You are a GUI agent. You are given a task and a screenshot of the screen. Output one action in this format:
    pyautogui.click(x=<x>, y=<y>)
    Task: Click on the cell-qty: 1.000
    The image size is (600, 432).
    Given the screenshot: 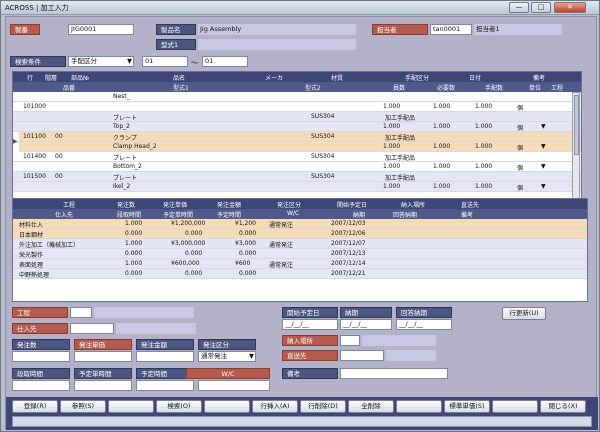 What is the action you would take?
    pyautogui.click(x=392, y=166)
    